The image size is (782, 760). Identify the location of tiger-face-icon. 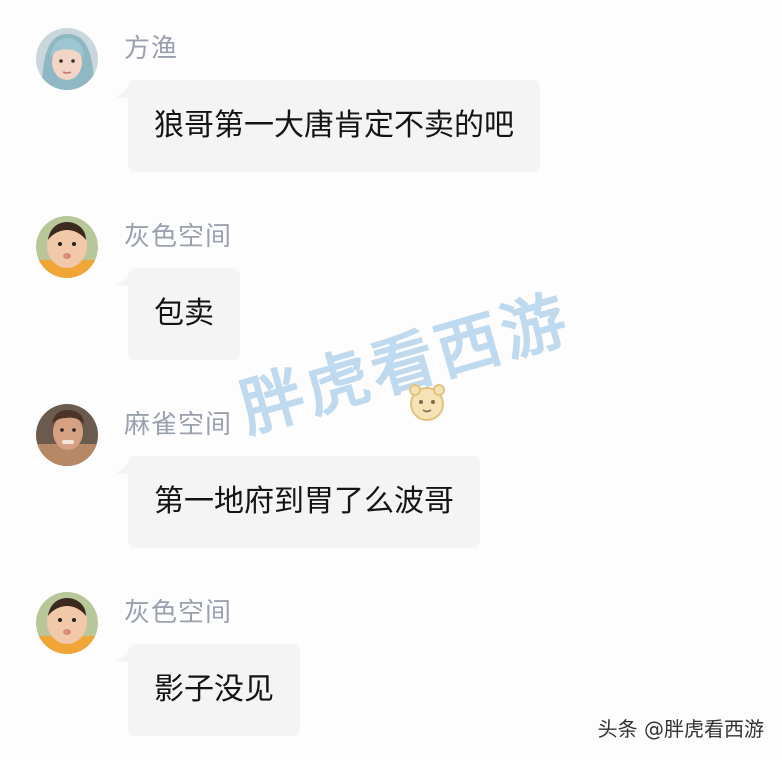
(427, 402).